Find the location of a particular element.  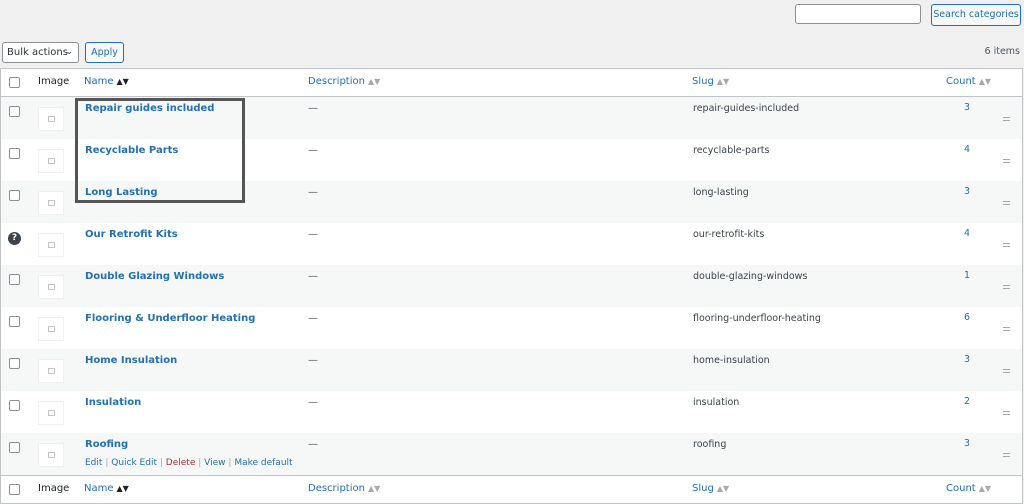

category-count-link: 1 is located at coordinates (967, 275).